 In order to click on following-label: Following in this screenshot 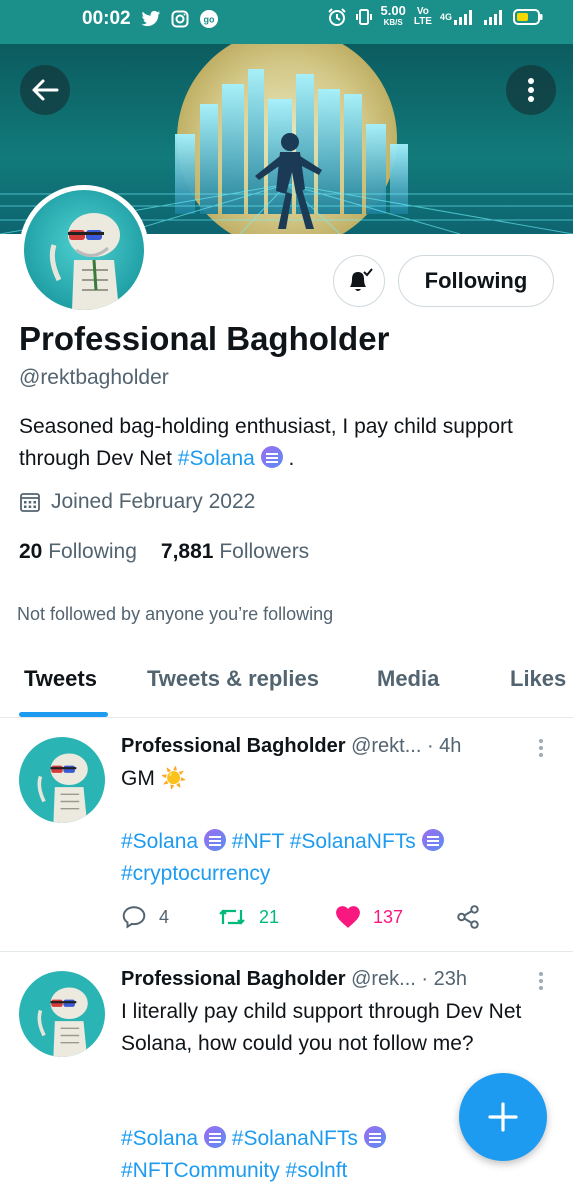, I will do `click(92, 551)`.